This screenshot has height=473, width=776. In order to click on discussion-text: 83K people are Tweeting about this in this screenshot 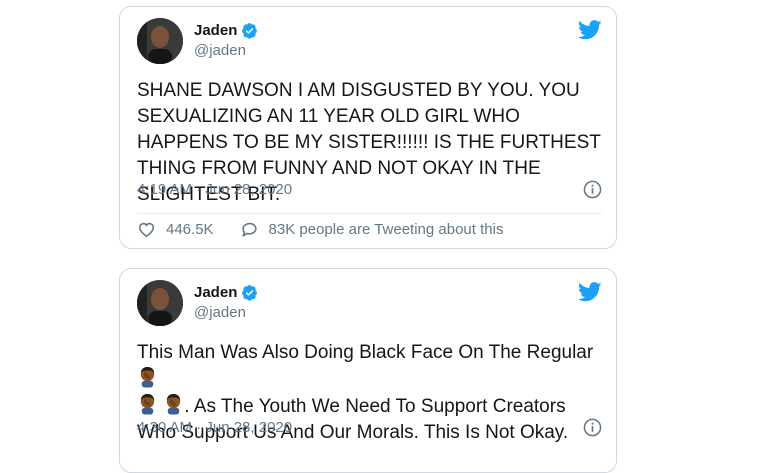, I will do `click(386, 229)`.